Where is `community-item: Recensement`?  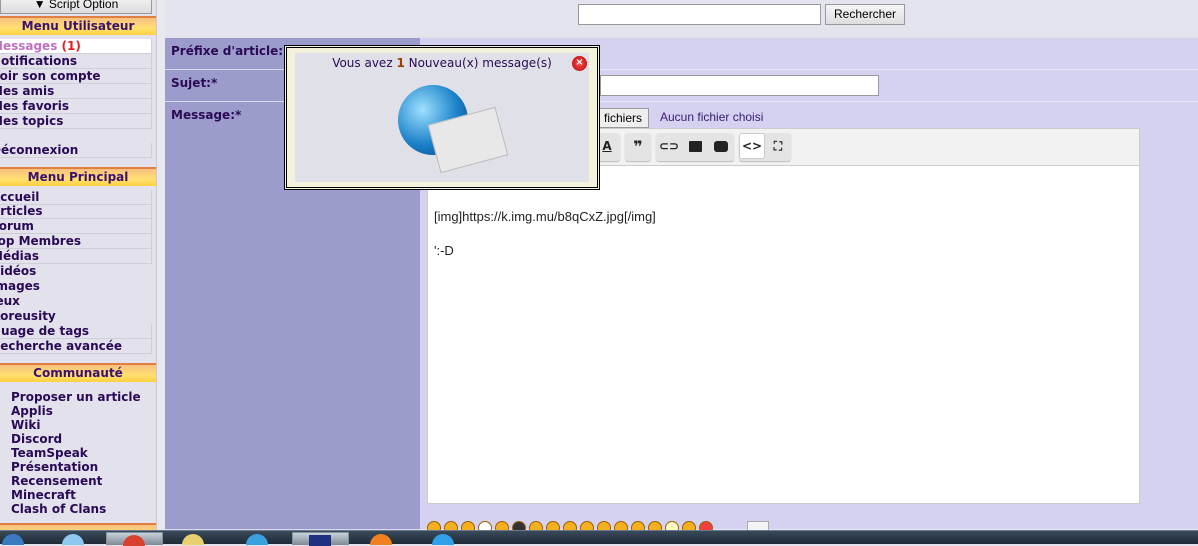
community-item: Recensement is located at coordinates (56, 481).